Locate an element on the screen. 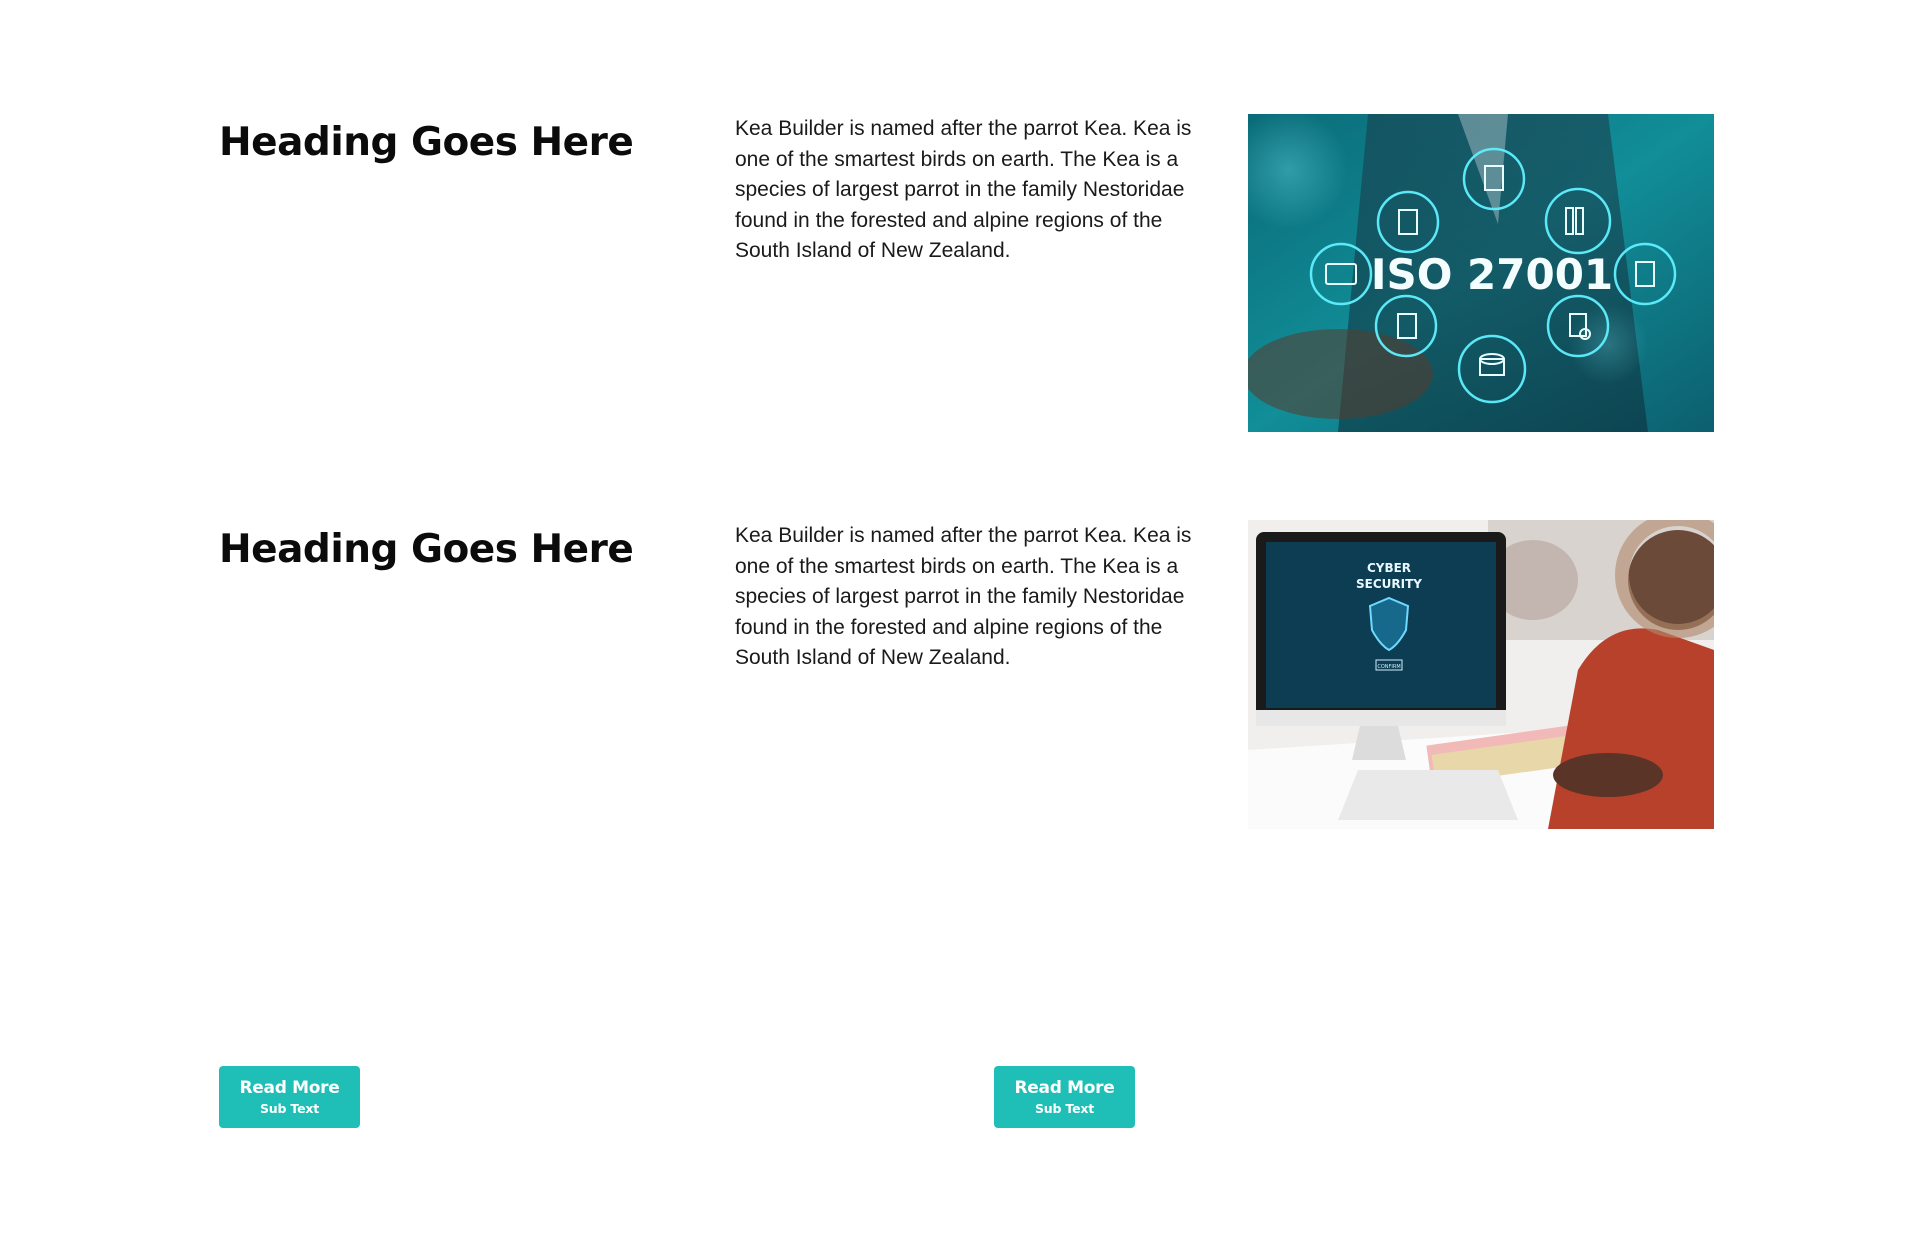 This screenshot has width=1920, height=1246. cyber-security-image: CYBER SECURITY CONFIRM is located at coordinates (1481, 674).